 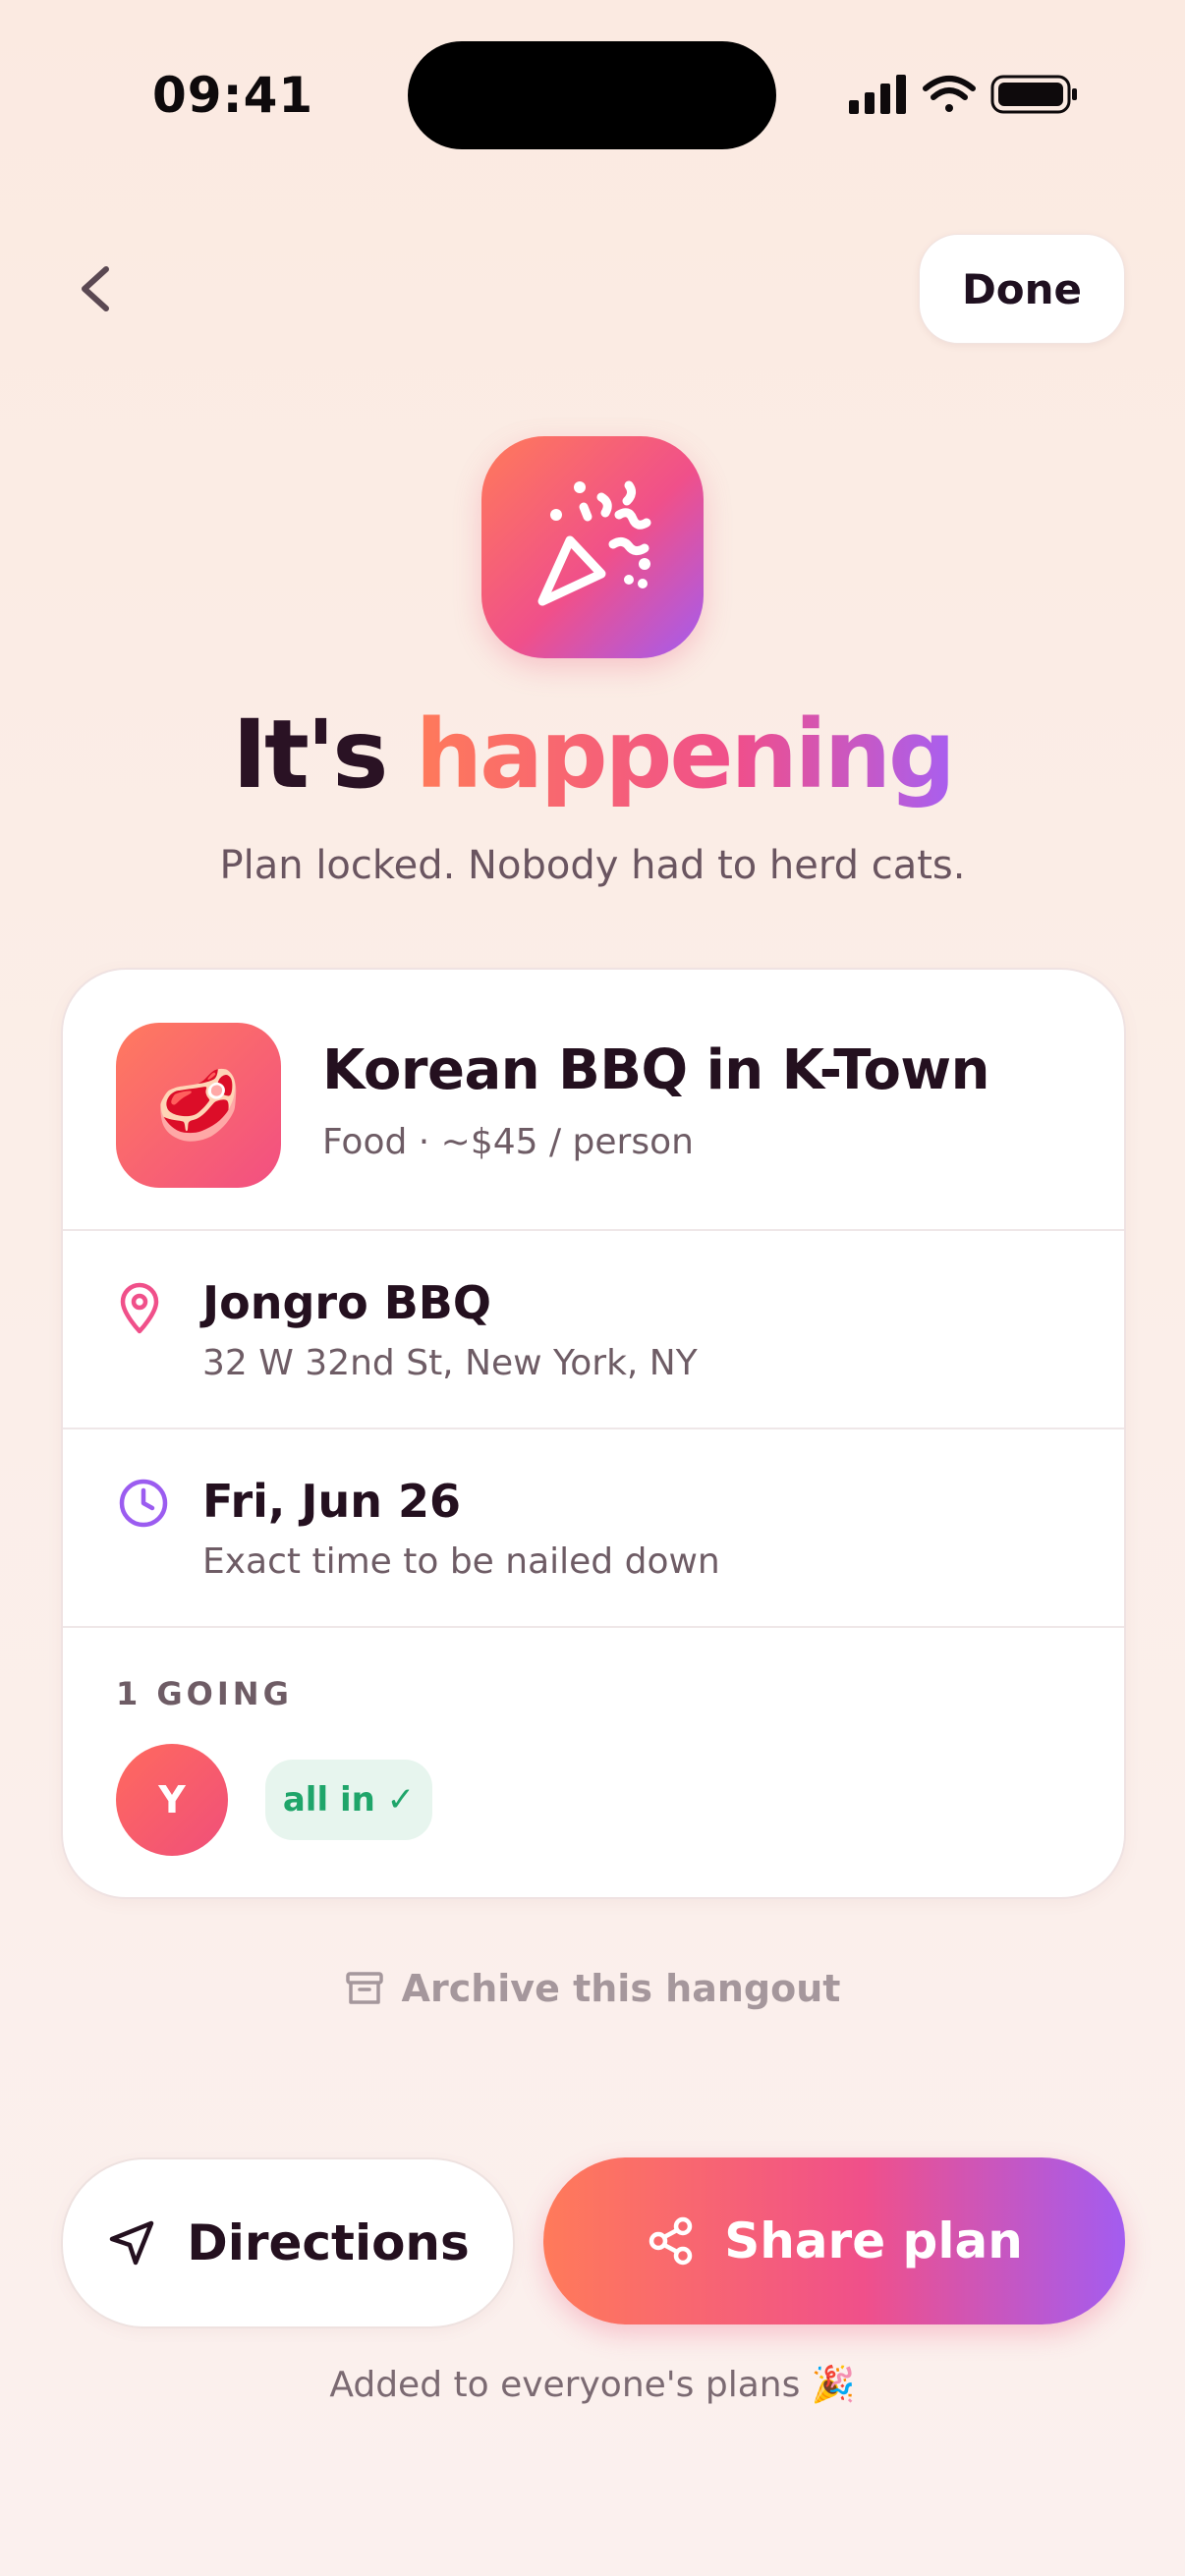 What do you see at coordinates (686, 755) in the screenshot?
I see `headline-accent: happening` at bounding box center [686, 755].